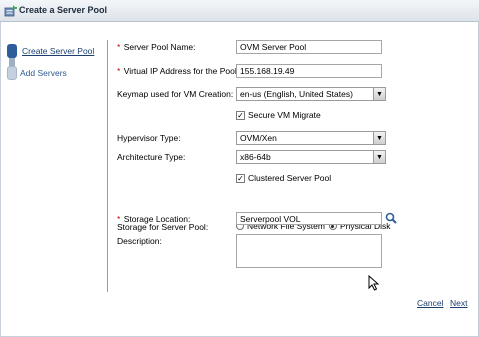  What do you see at coordinates (296, 94) in the screenshot?
I see `keymap-value: en-us (English, United States)` at bounding box center [296, 94].